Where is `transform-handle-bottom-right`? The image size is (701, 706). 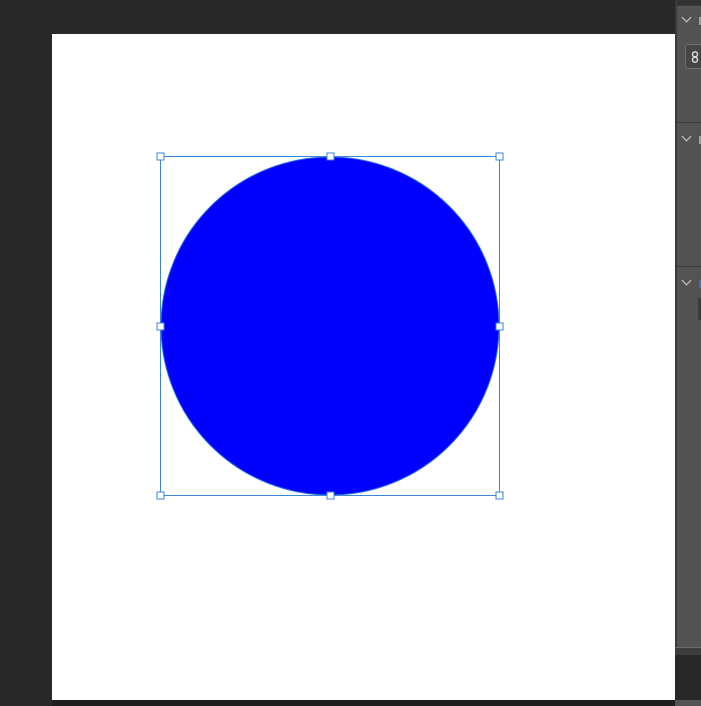
transform-handle-bottom-right is located at coordinates (499, 495).